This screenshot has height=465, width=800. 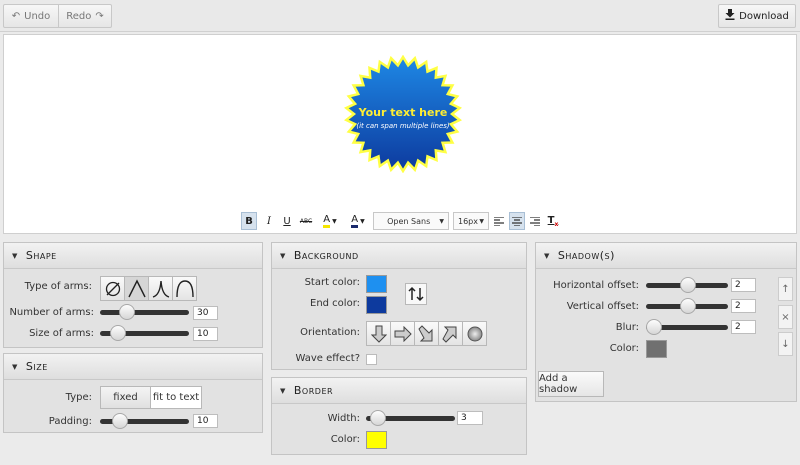 I want to click on download-button: Download, so click(x=757, y=16).